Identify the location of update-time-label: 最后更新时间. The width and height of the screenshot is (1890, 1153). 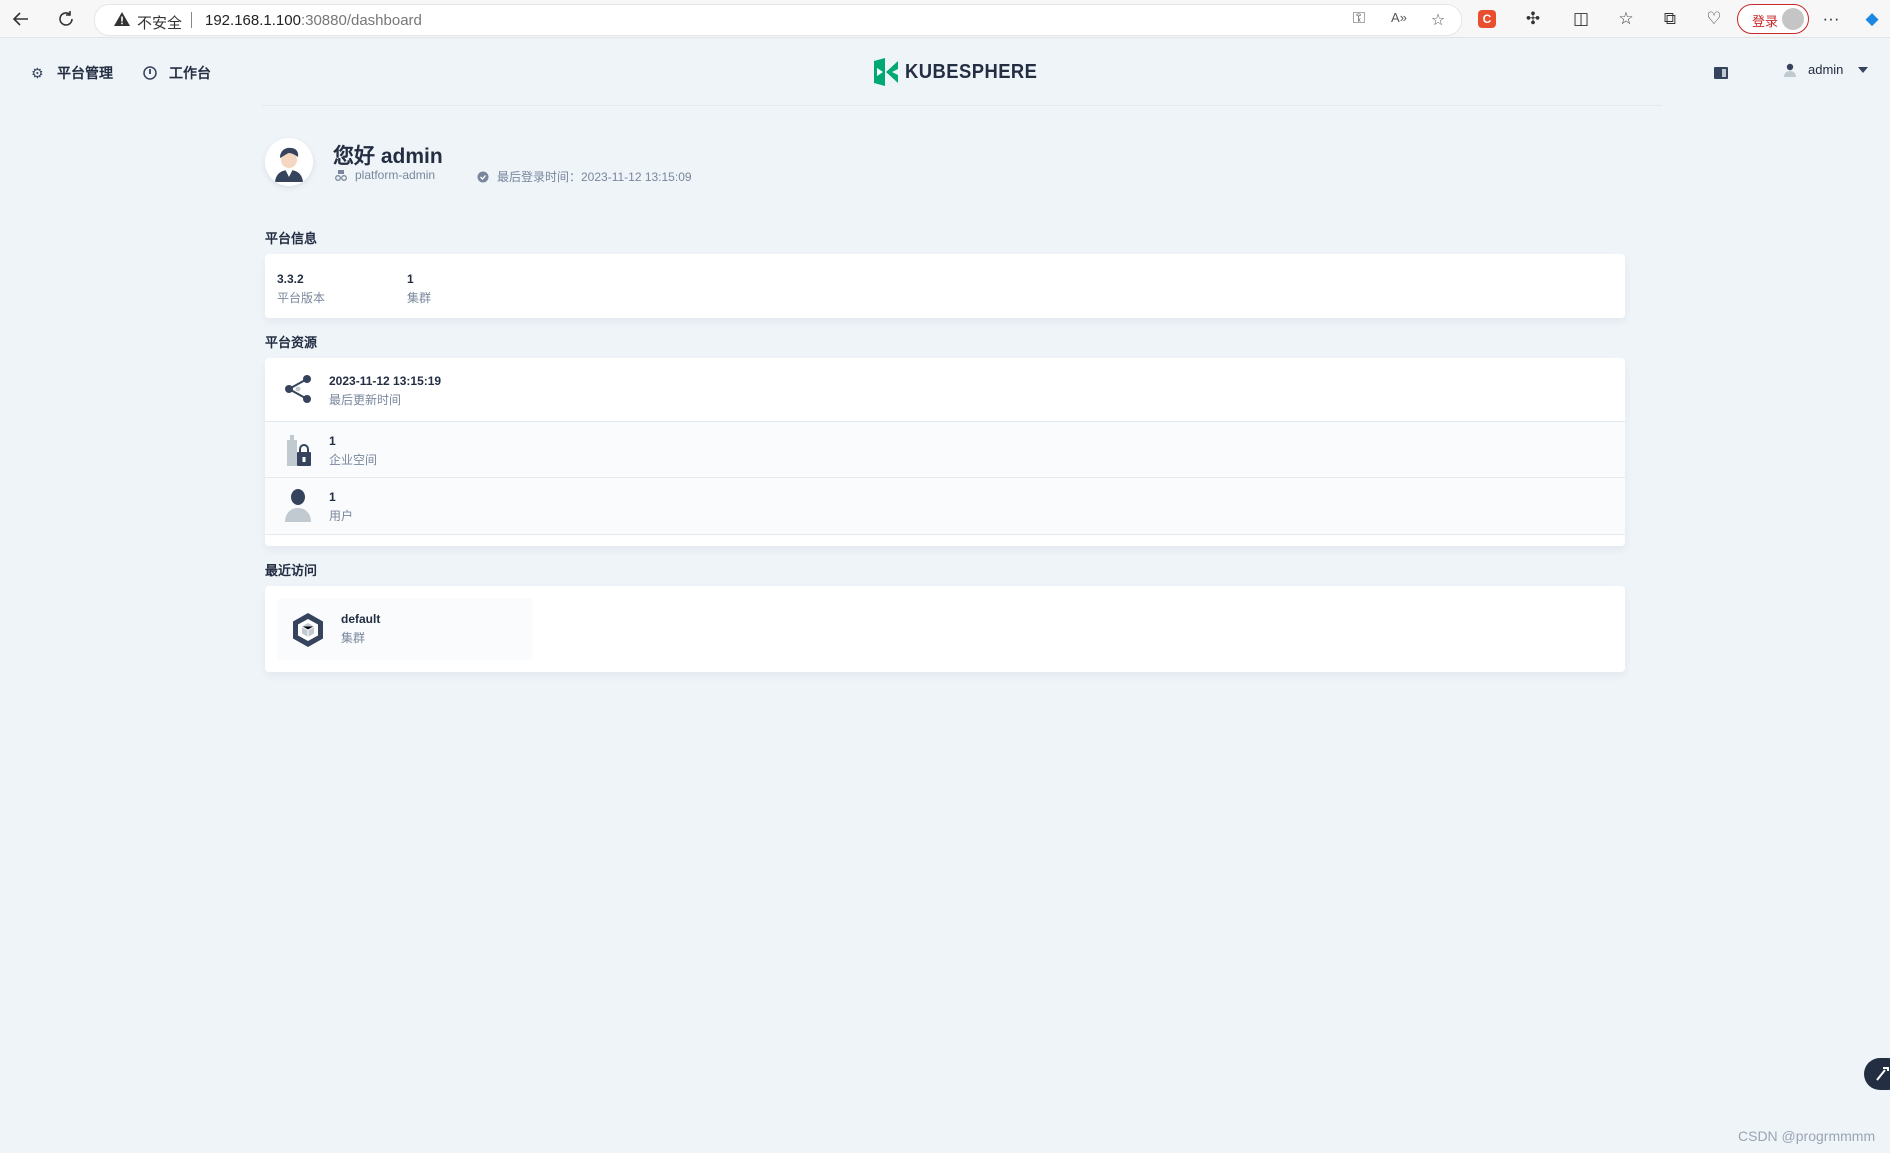
(365, 400).